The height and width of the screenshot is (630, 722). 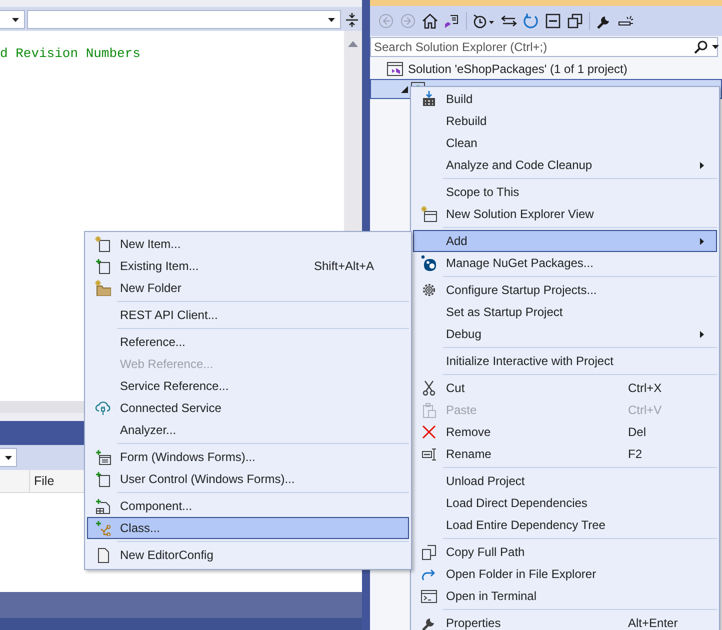 What do you see at coordinates (565, 312) in the screenshot?
I see `menu-item: Set as Startup Project` at bounding box center [565, 312].